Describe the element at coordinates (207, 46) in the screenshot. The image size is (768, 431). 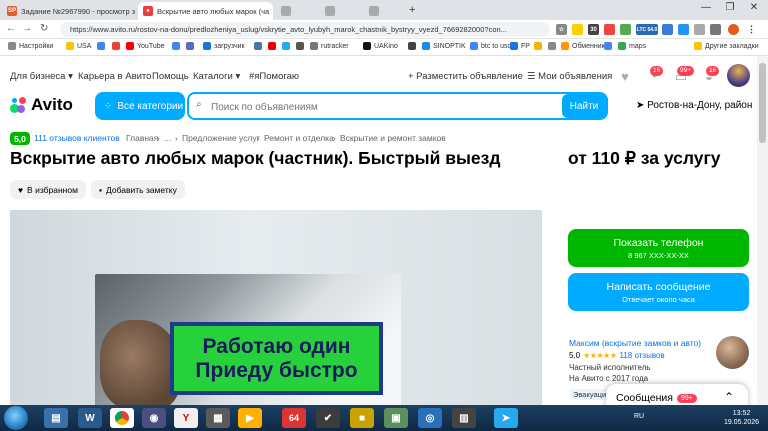
I see `download-icon` at that location.